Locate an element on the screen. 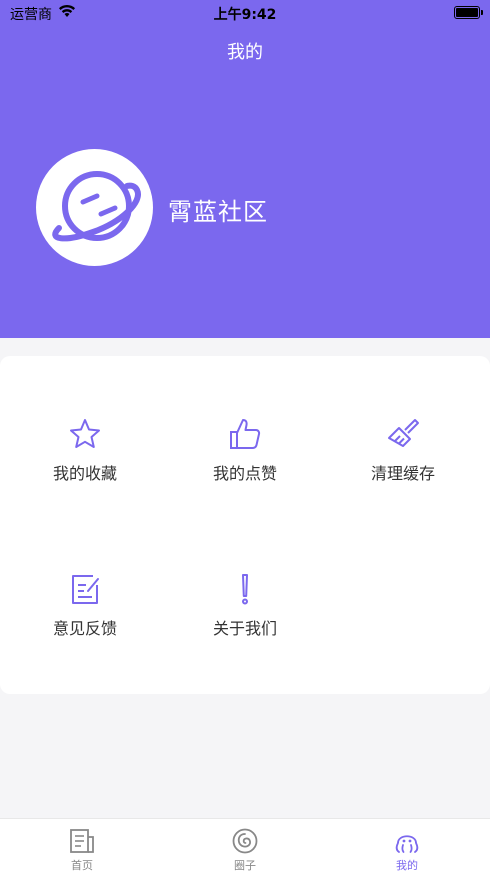 This screenshot has height=876, width=490. feedback-icon is located at coordinates (85, 589).